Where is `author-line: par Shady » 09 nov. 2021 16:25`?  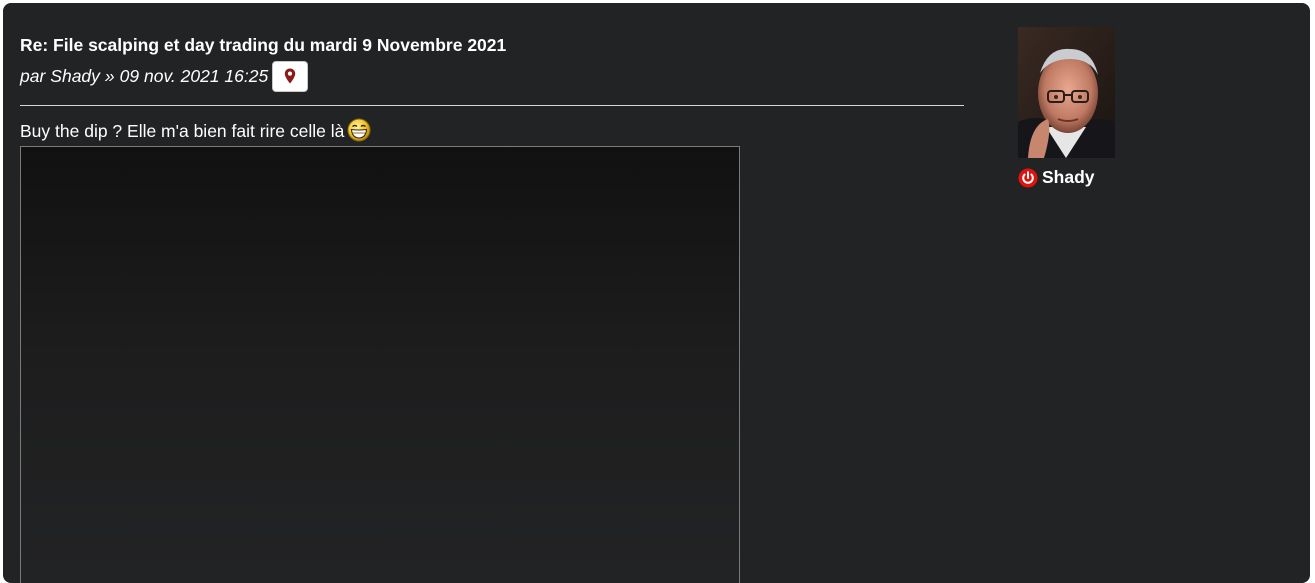 author-line: par Shady » 09 nov. 2021 16:25 is located at coordinates (492, 76).